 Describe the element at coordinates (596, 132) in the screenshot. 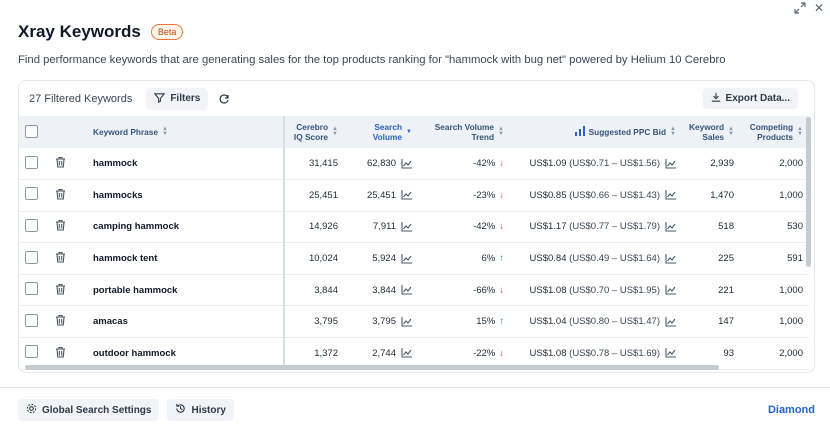

I see `col-suggested-ppc-bid: Suggested PPC Bid ▲ ▼` at that location.